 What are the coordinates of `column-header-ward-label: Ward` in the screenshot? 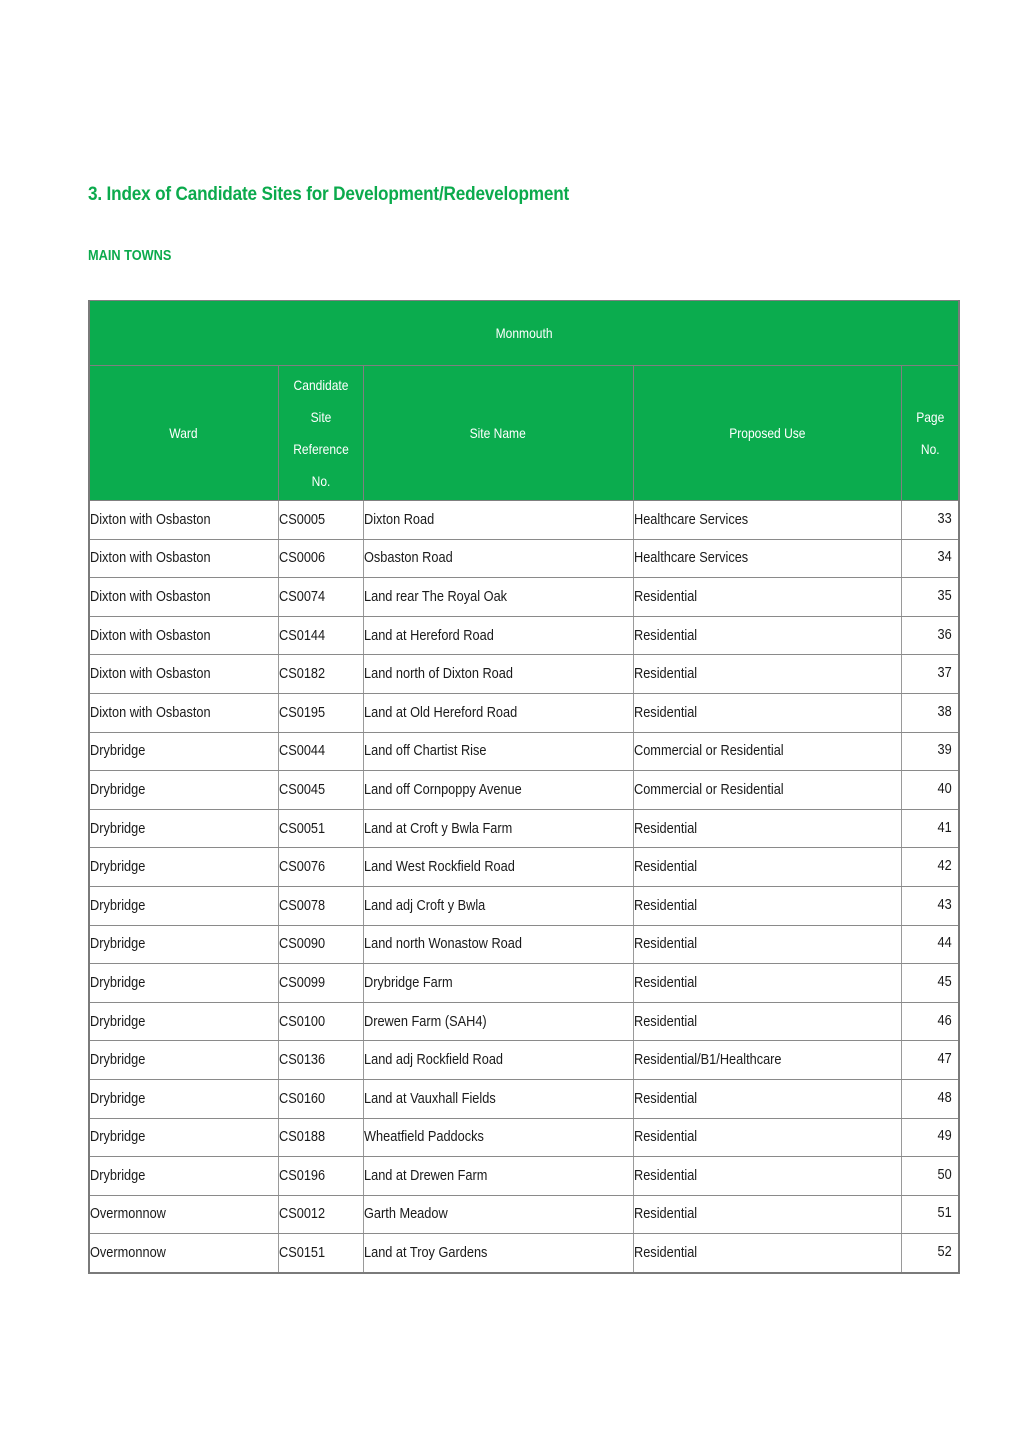 It's located at (183, 433).